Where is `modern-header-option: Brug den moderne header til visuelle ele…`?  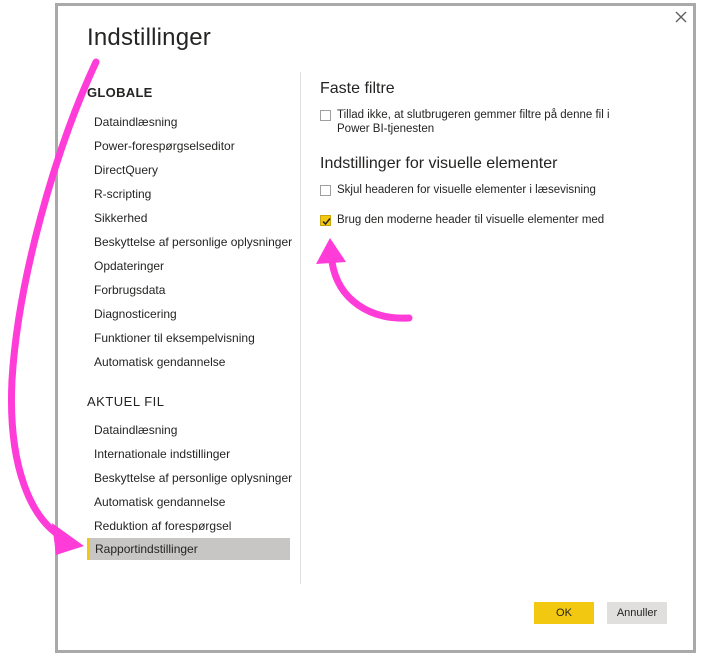
modern-header-option: Brug den moderne header til visuelle ele… is located at coordinates (462, 220).